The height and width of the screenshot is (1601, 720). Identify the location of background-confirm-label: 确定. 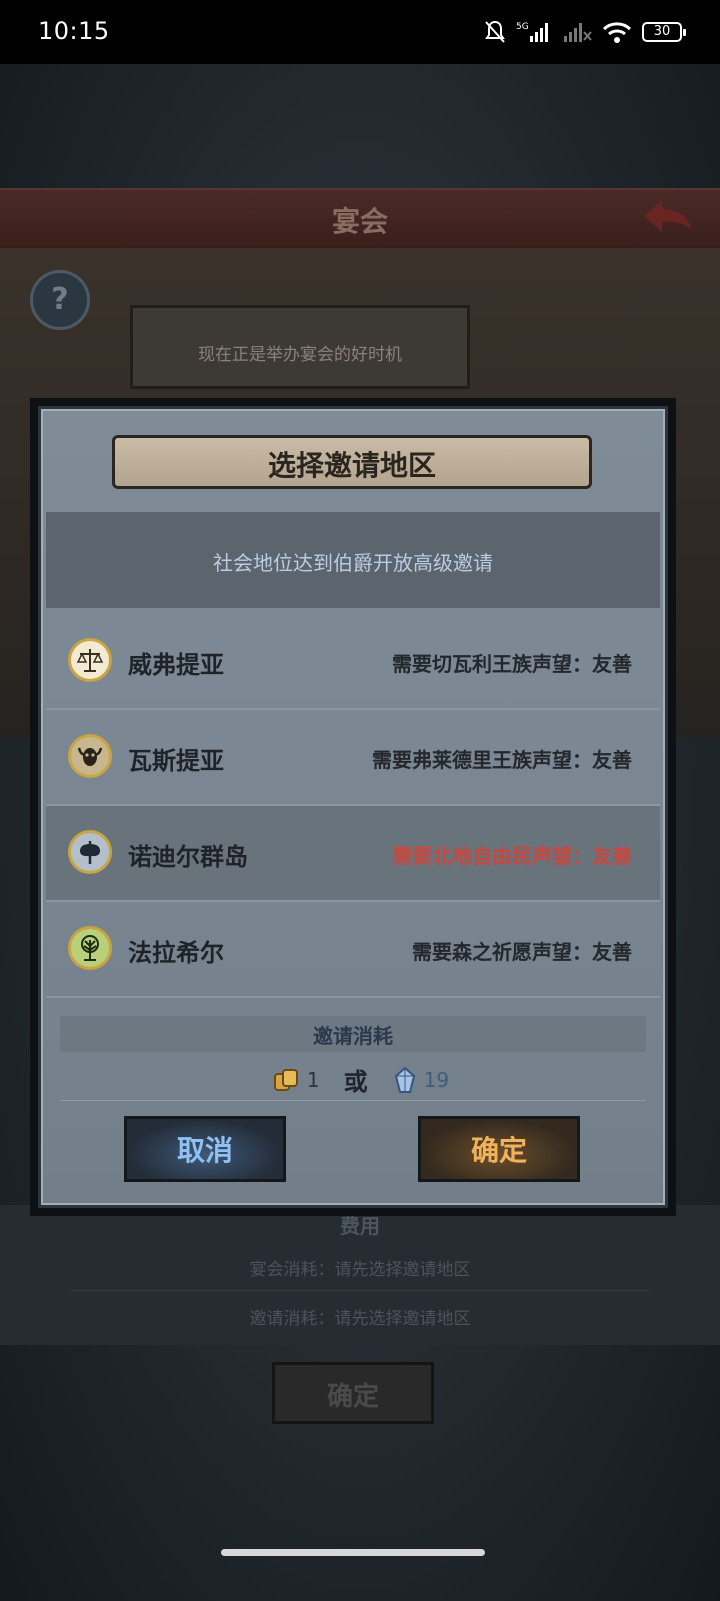
(352, 1397).